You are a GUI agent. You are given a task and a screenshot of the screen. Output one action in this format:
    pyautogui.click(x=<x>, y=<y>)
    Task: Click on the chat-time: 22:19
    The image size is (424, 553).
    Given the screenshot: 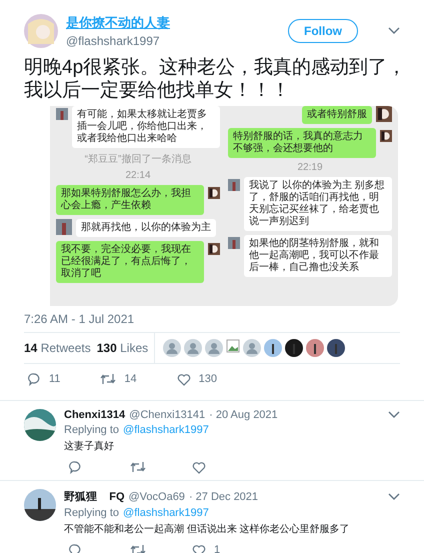 What is the action you would take?
    pyautogui.click(x=310, y=167)
    